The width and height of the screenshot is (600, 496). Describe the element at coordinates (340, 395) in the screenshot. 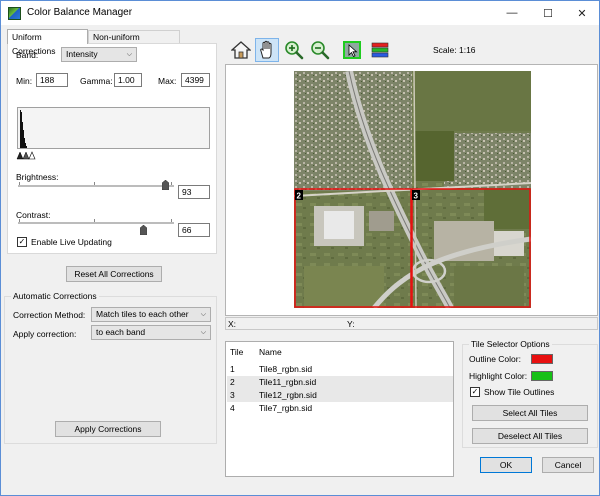

I see `table-row: 3 Tile12_rgbn.sid` at that location.